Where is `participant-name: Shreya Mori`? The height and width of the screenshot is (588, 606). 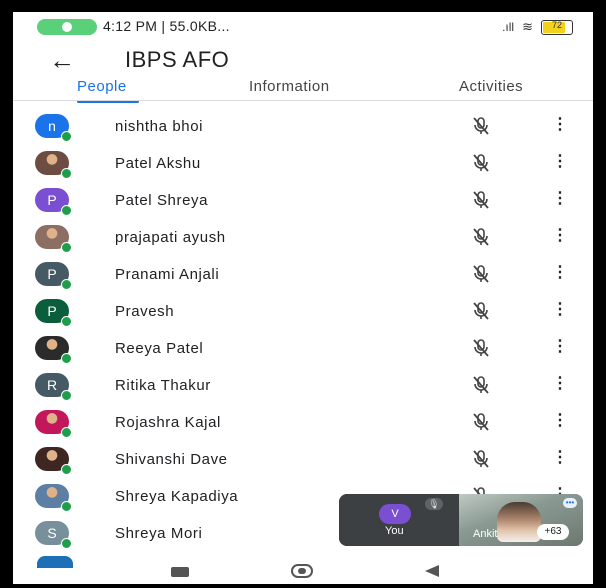
participant-name: Shreya Mori is located at coordinates (159, 533).